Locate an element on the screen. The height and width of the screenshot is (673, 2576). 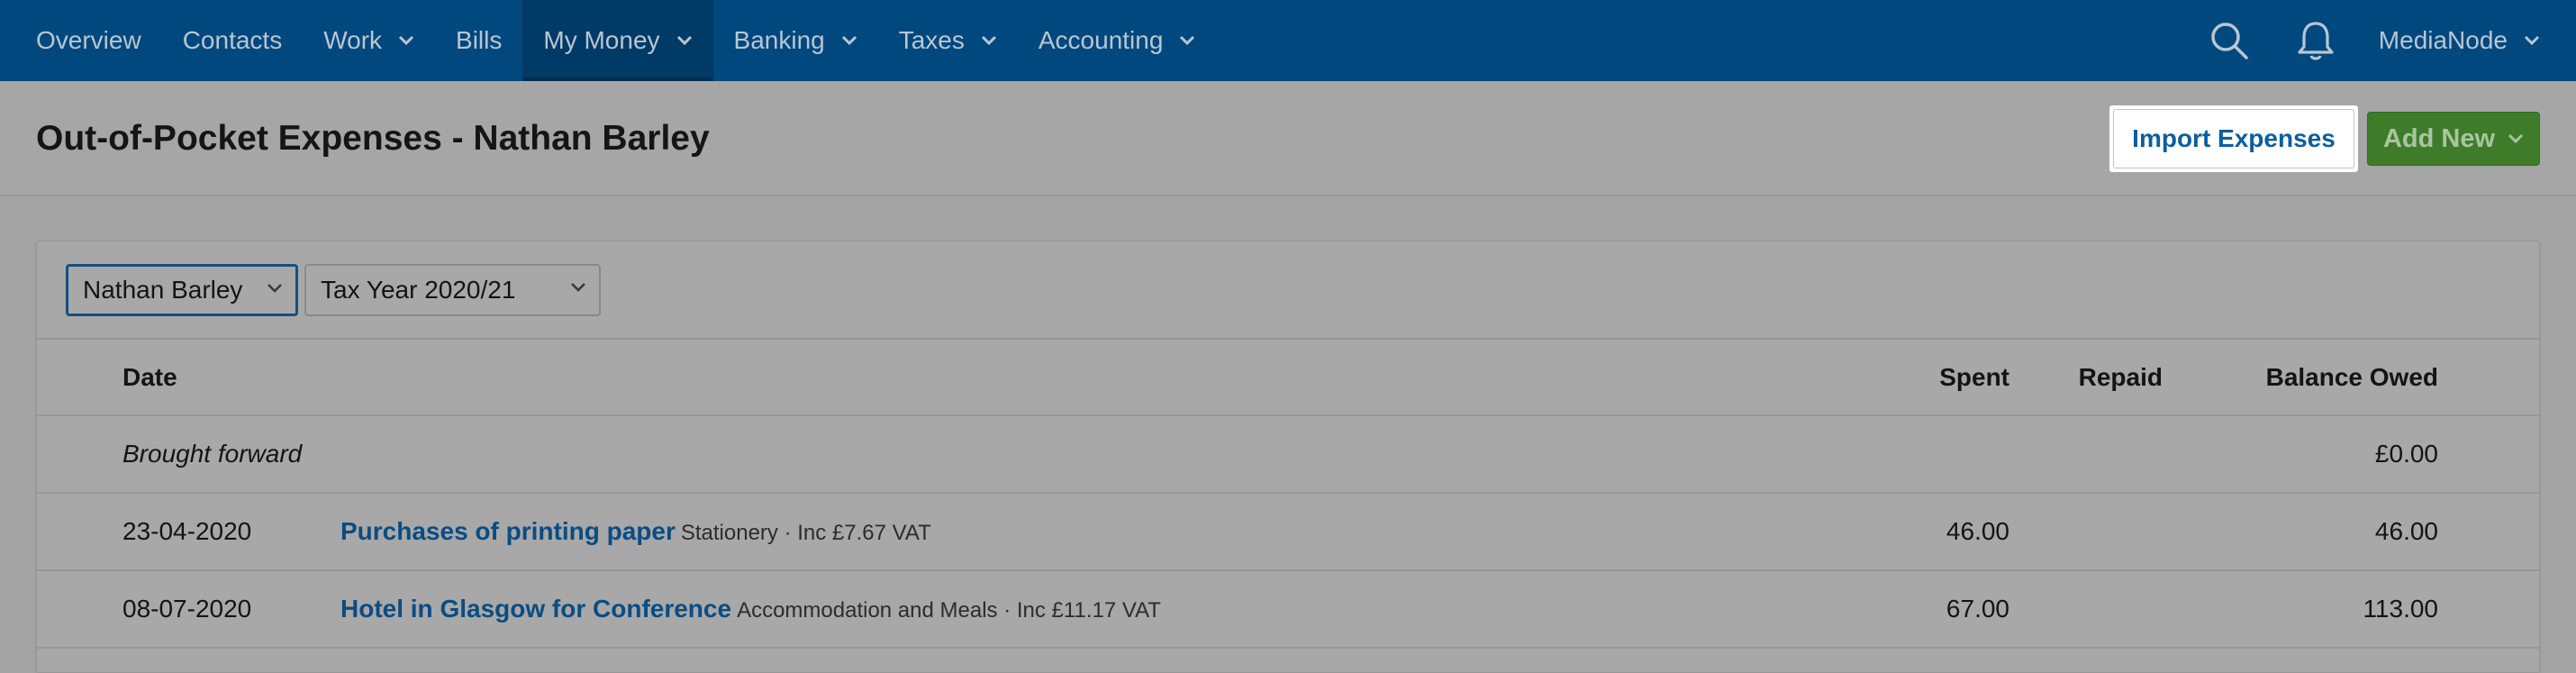
column-header-balance-owed: Balance Owed is located at coordinates (2352, 377).